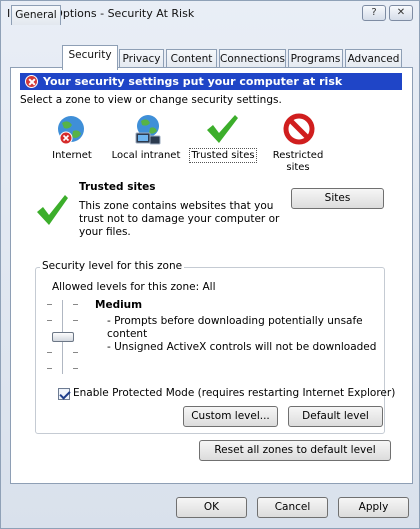 The width and height of the screenshot is (420, 529). Describe the element at coordinates (146, 155) in the screenshot. I see `zone-label-local-intranet: Local intranet` at that location.